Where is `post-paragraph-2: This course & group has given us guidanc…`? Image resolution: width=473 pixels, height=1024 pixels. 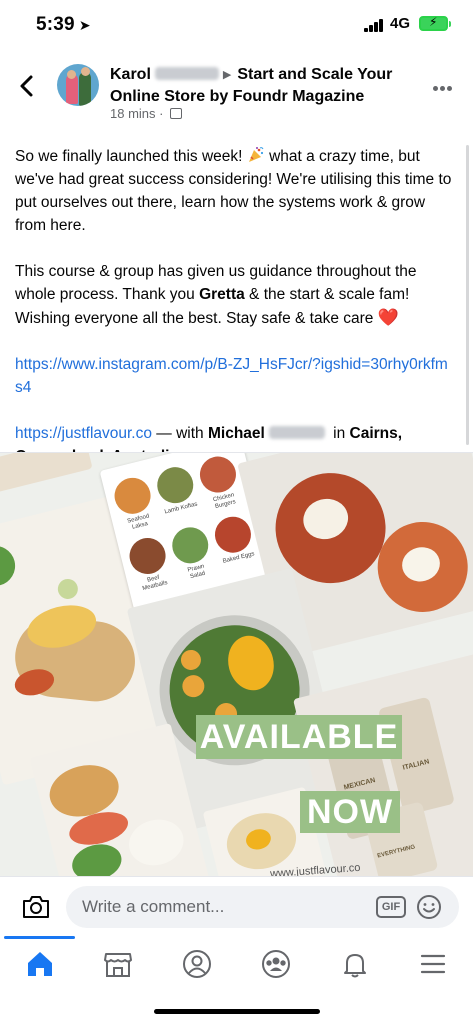
post-paragraph-2: This course & group has given us guidanc… is located at coordinates (216, 295).